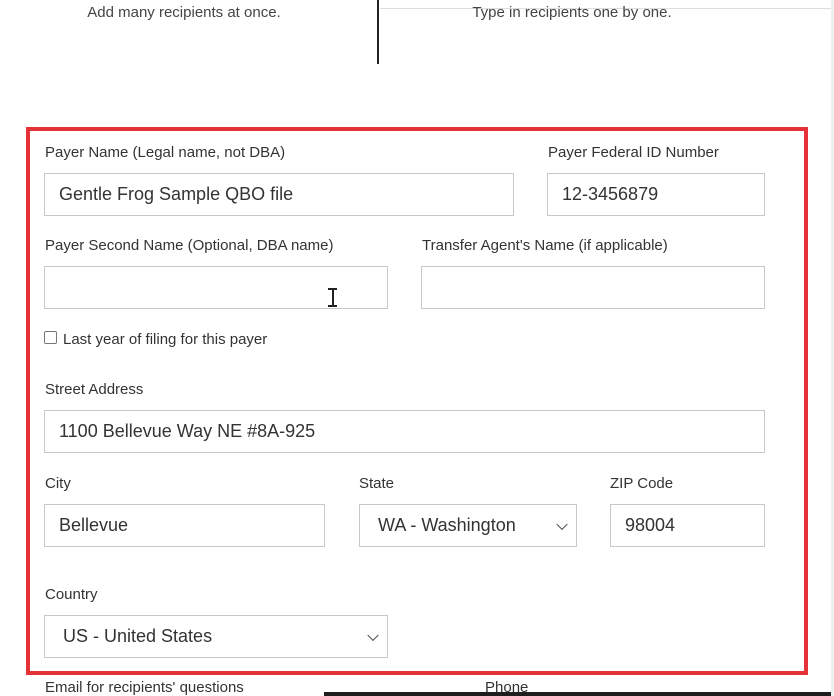 Image resolution: width=834 pixels, height=696 pixels. What do you see at coordinates (579, 694) in the screenshot?
I see `bottom-bar` at bounding box center [579, 694].